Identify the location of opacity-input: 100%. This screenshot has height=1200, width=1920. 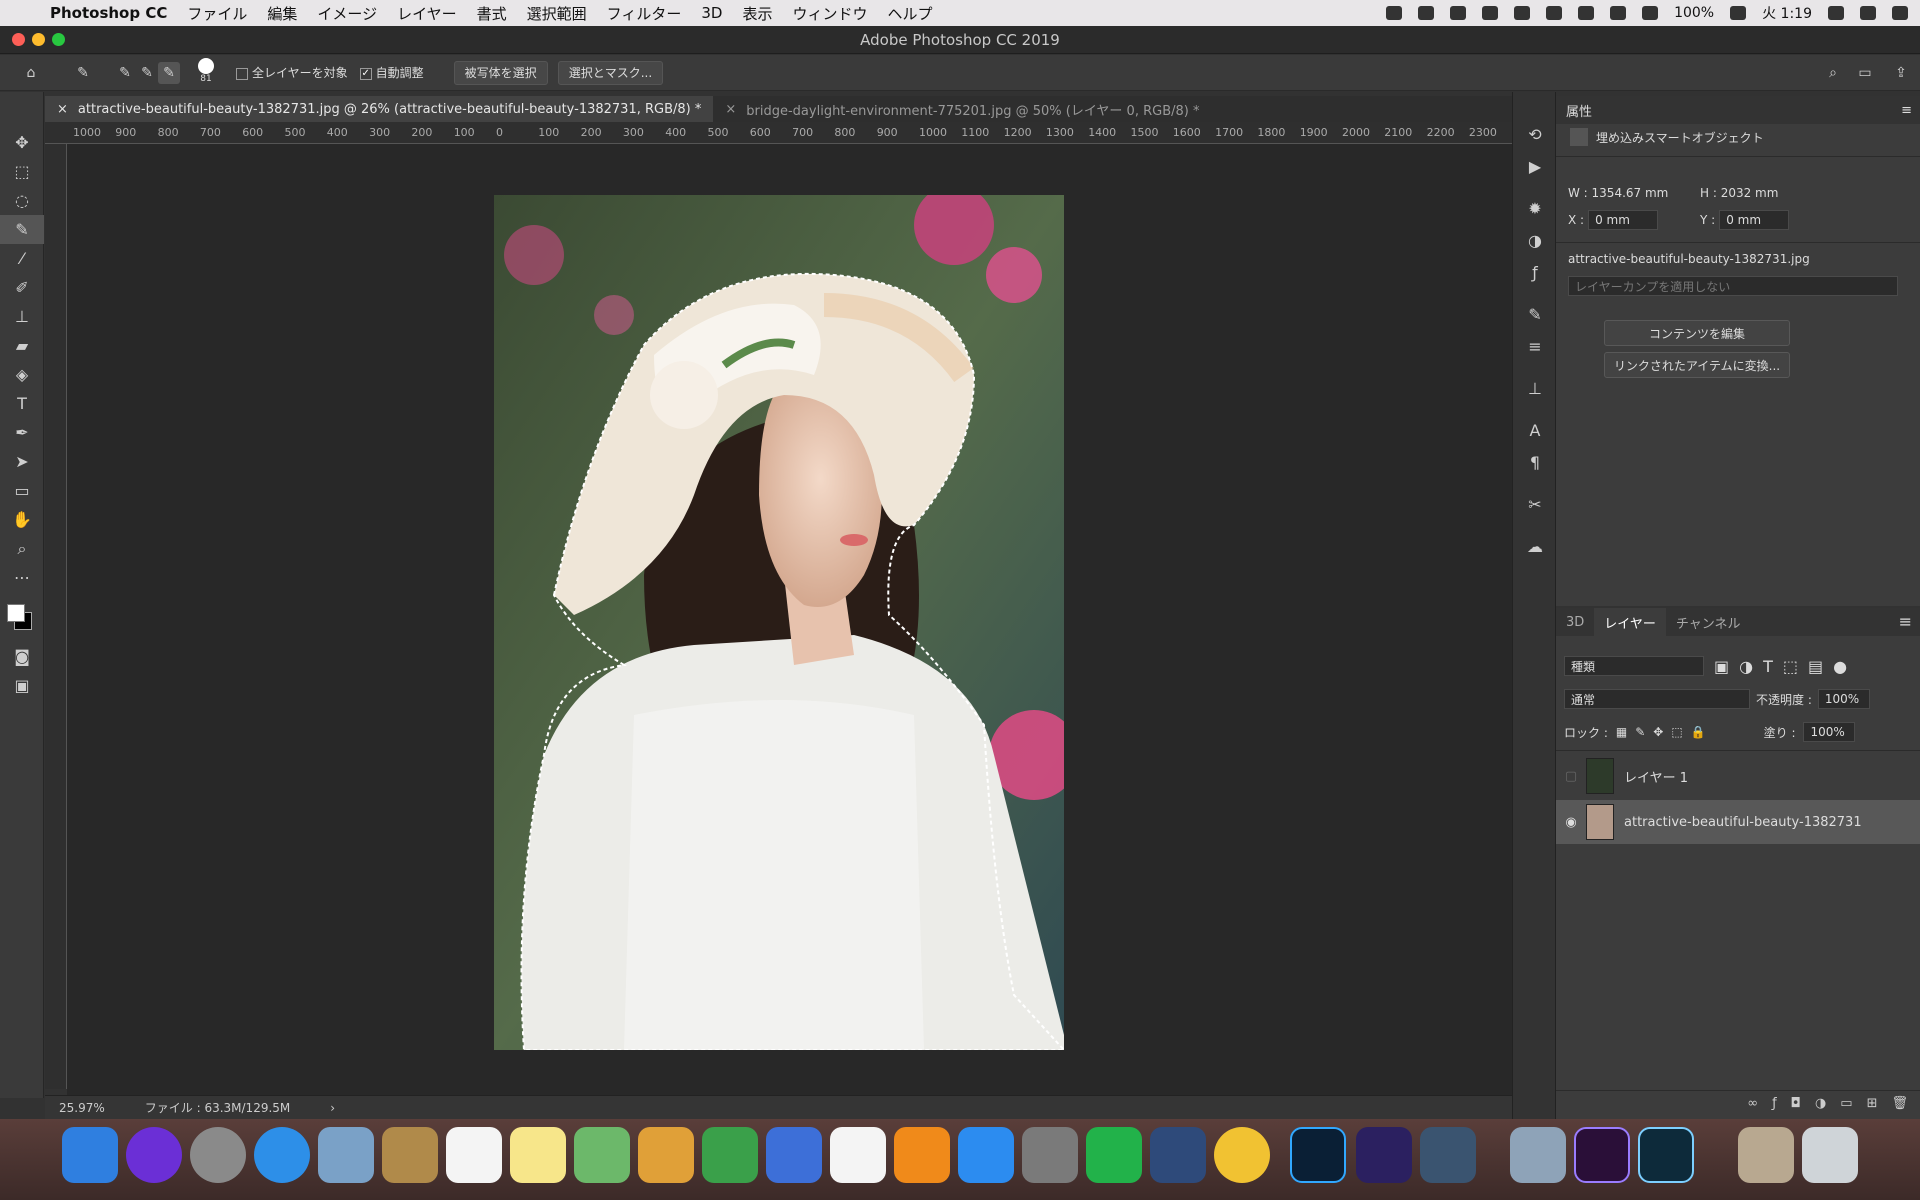
(1843, 699).